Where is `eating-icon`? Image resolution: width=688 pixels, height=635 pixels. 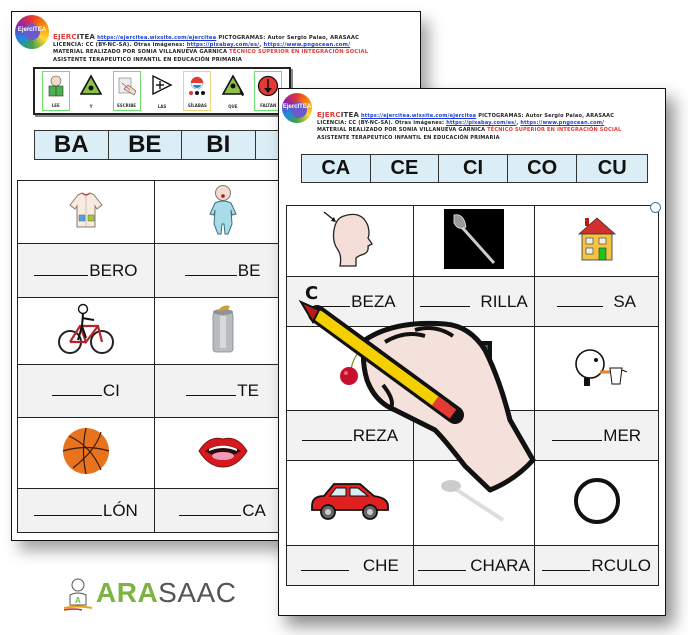 eating-icon is located at coordinates (600, 367).